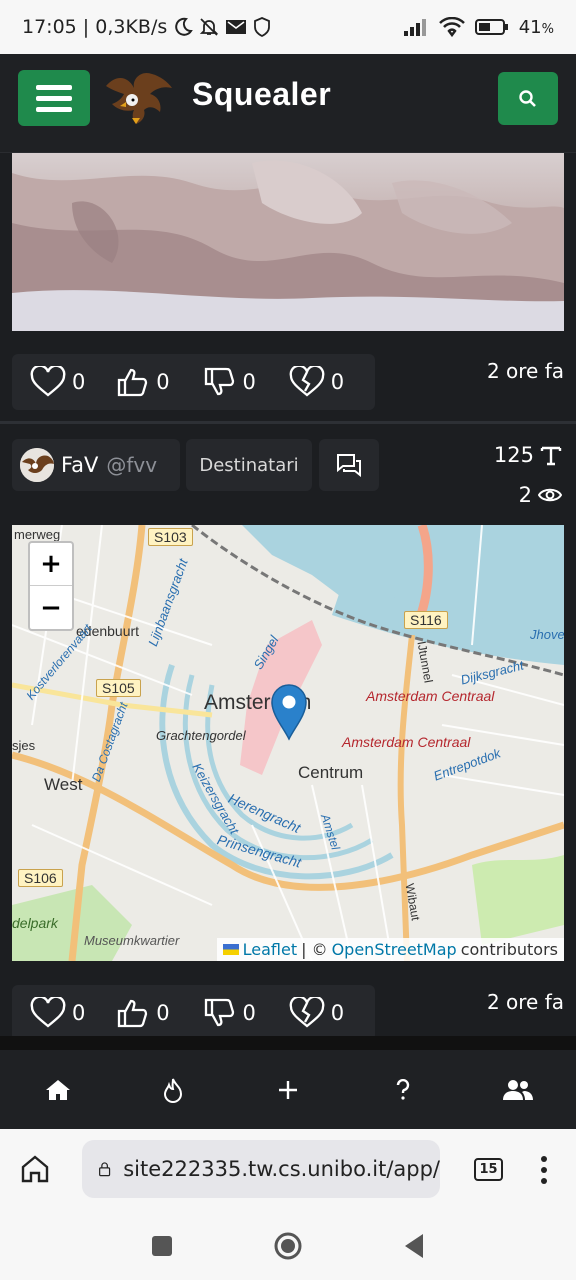 The height and width of the screenshot is (1280, 576). Describe the element at coordinates (51, 564) in the screenshot. I see `zoom-in-button: +` at that location.